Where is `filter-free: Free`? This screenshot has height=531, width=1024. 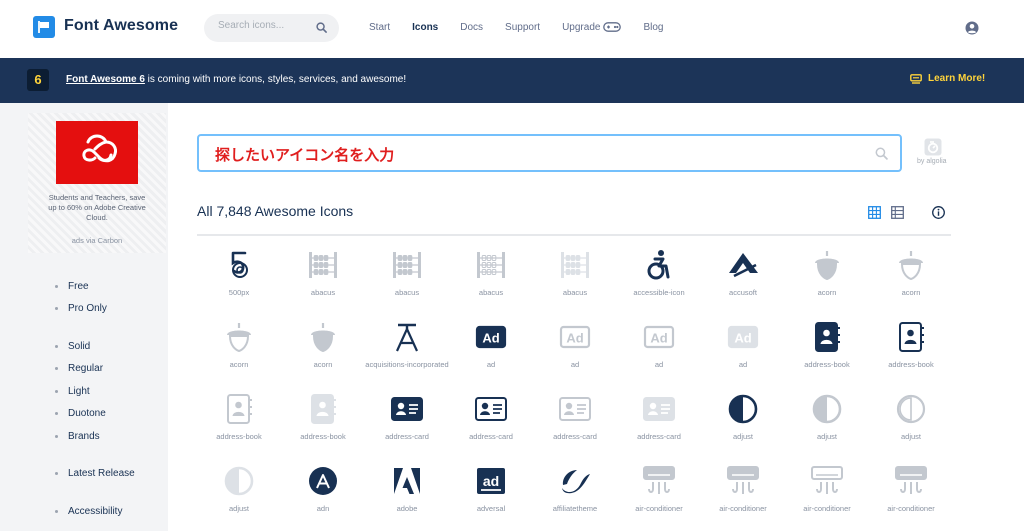 filter-free: Free is located at coordinates (72, 286).